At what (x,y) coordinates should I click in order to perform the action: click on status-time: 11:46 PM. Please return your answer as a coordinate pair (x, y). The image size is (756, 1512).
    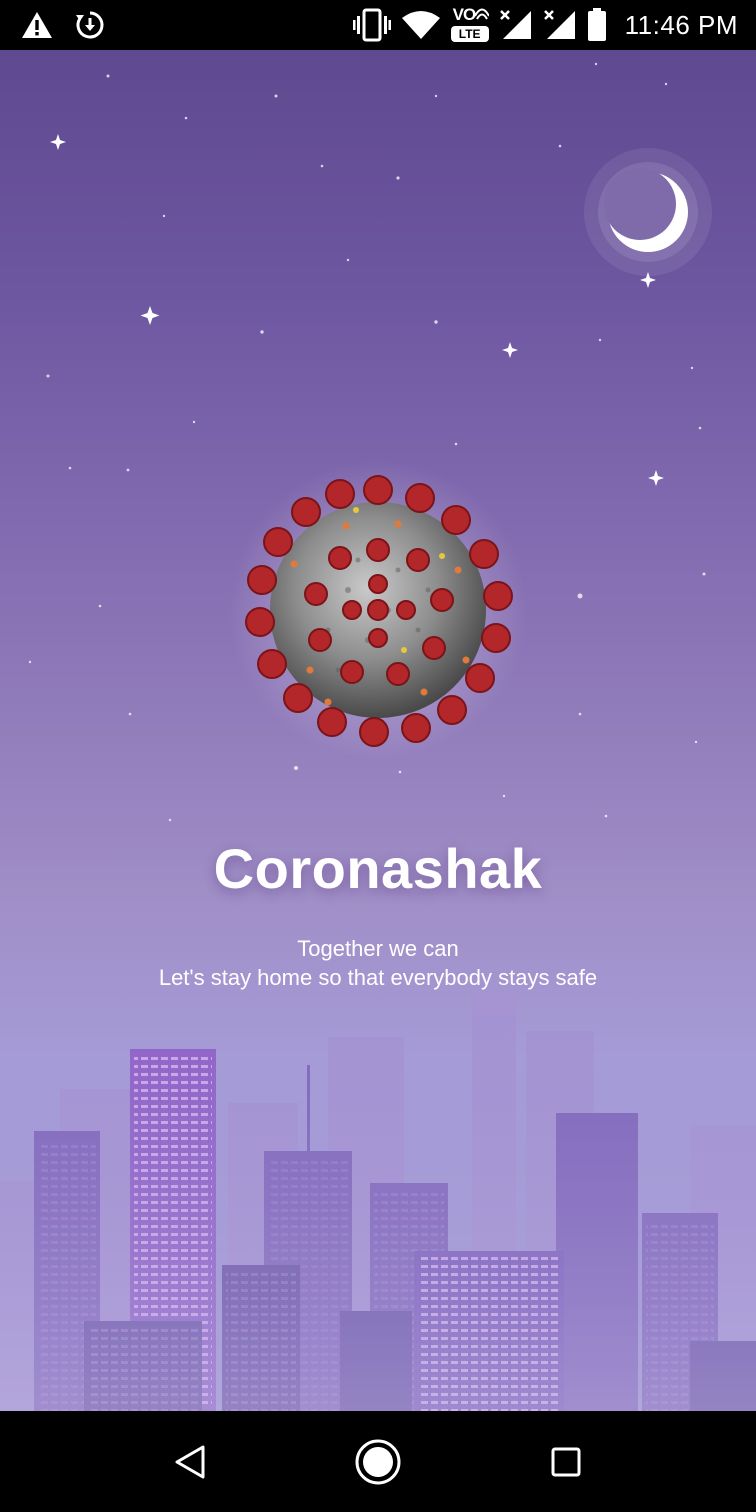
    Looking at the image, I should click on (681, 24).